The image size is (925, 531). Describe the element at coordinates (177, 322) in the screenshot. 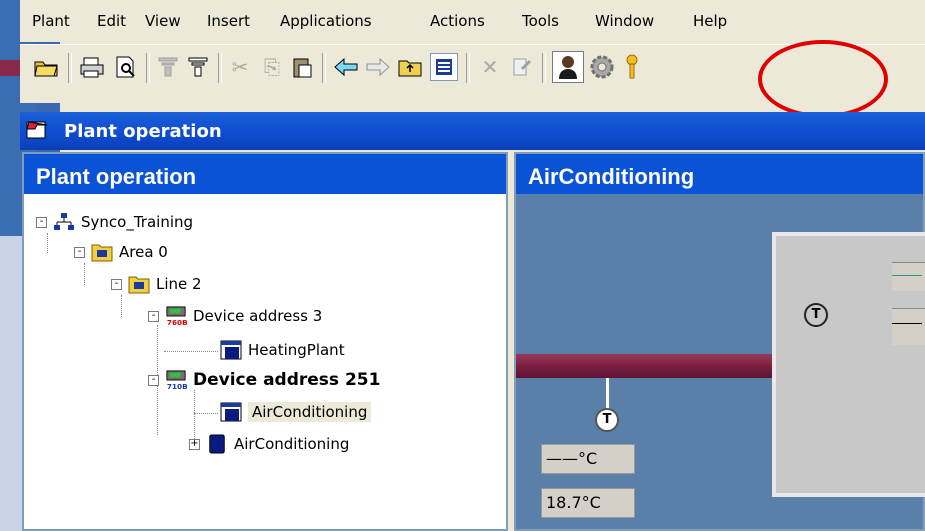

I see `svg-text: 760B` at that location.